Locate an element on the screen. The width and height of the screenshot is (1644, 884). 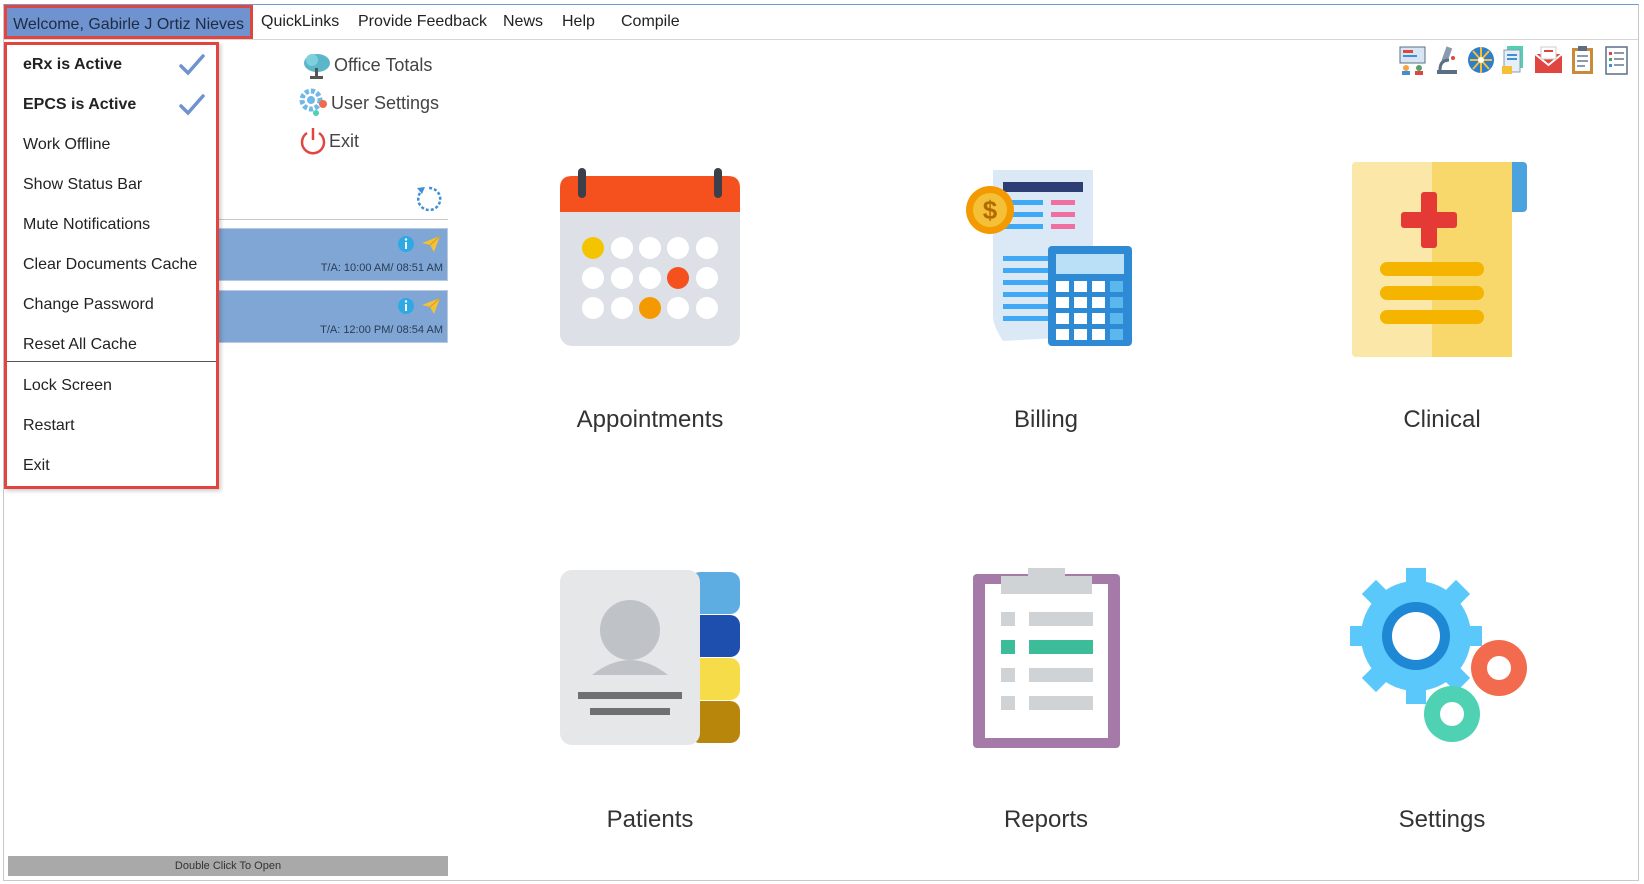
checklist-icon is located at coordinates (1616, 60).